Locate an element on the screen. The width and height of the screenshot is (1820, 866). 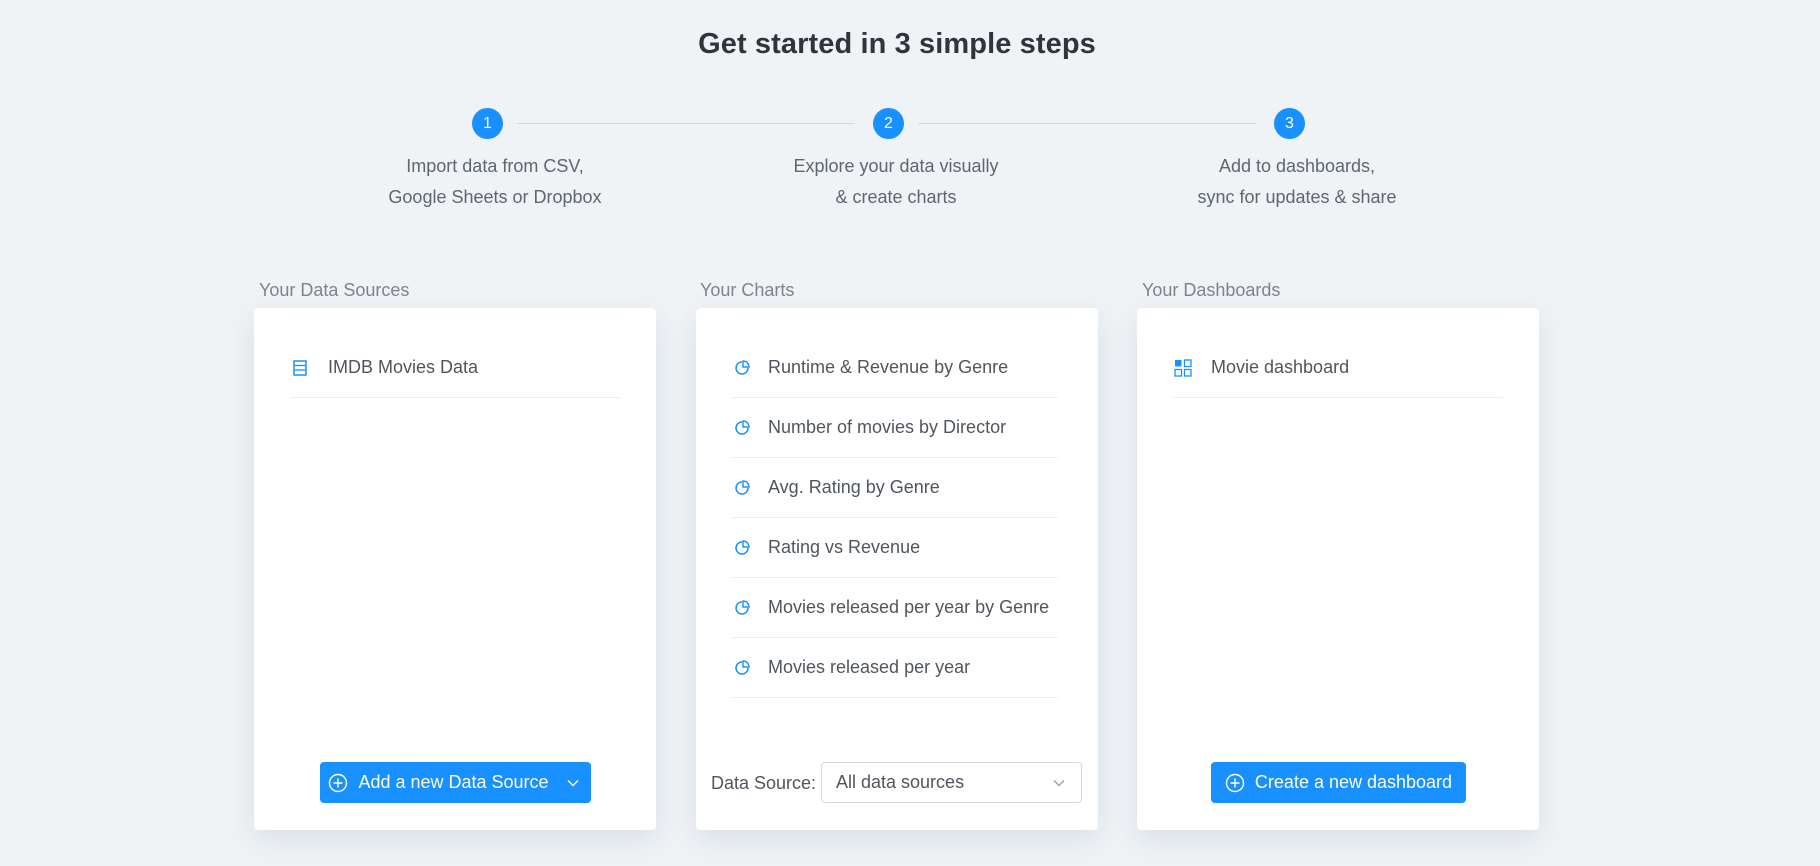
chart-item: Runtime & Revenue by Genre is located at coordinates (895, 368).